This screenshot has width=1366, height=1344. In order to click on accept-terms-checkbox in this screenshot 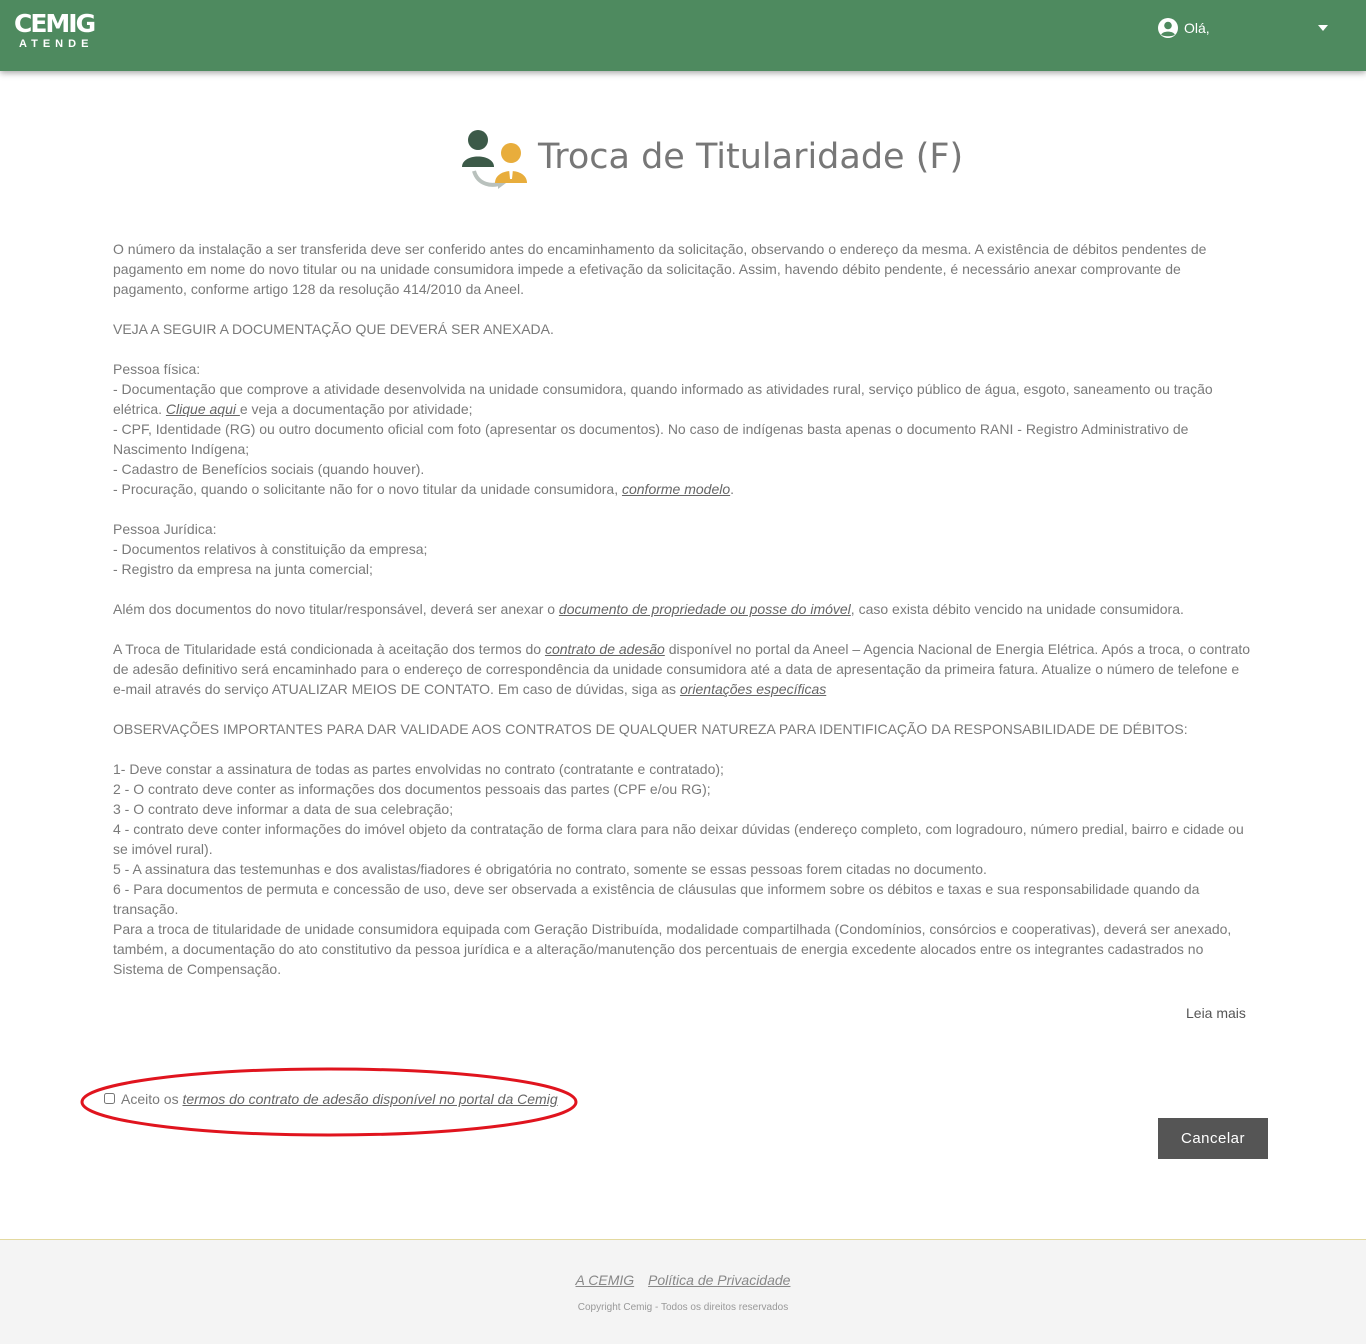, I will do `click(109, 1098)`.